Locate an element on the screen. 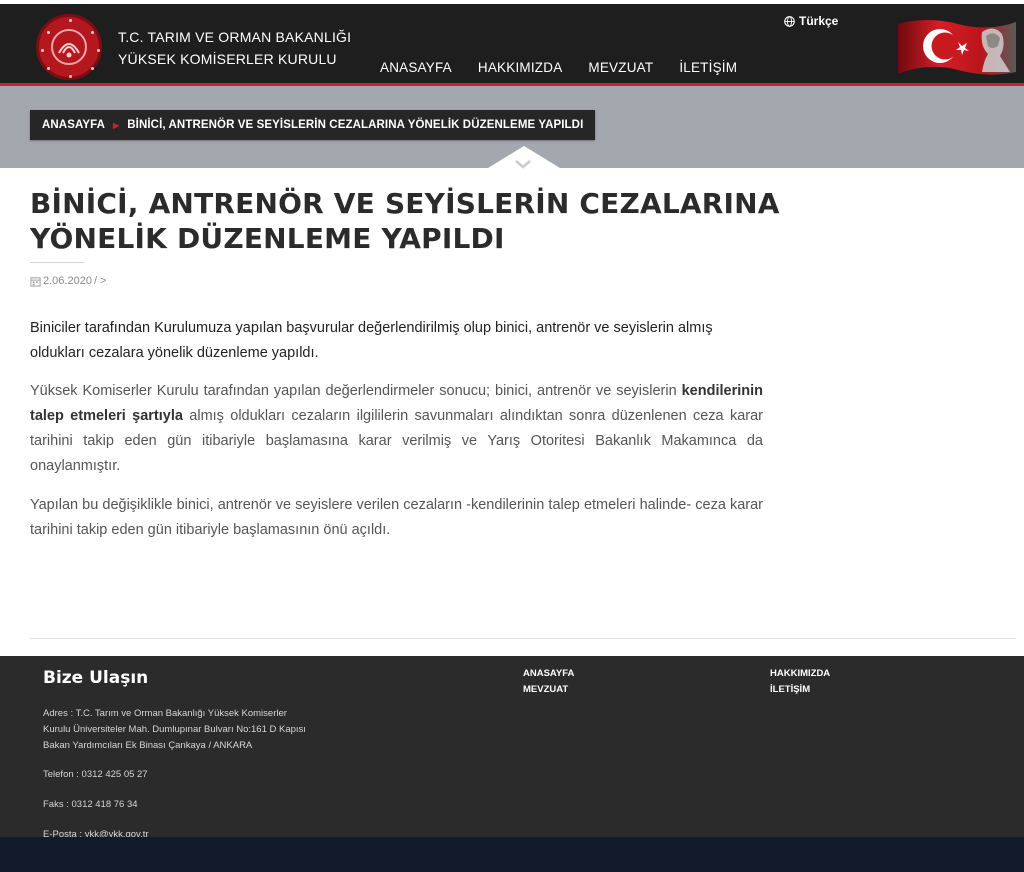 The image size is (1024, 872). article-meta: 2.06.2020 / > is located at coordinates (68, 281).